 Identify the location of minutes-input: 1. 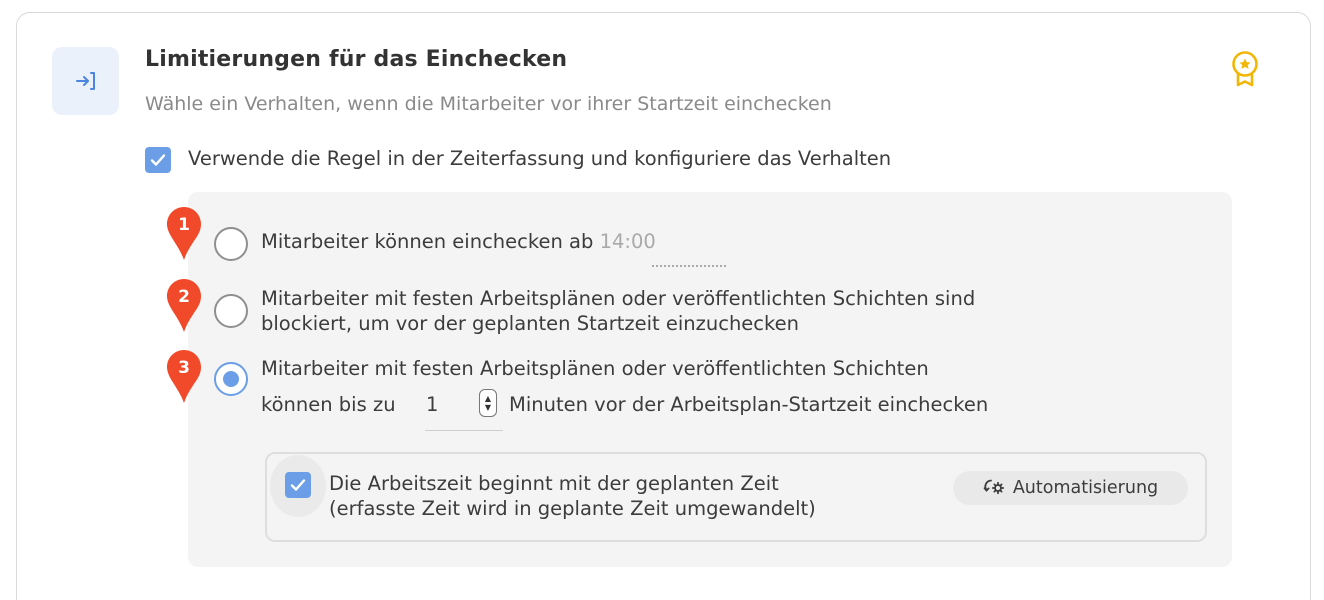
(432, 404).